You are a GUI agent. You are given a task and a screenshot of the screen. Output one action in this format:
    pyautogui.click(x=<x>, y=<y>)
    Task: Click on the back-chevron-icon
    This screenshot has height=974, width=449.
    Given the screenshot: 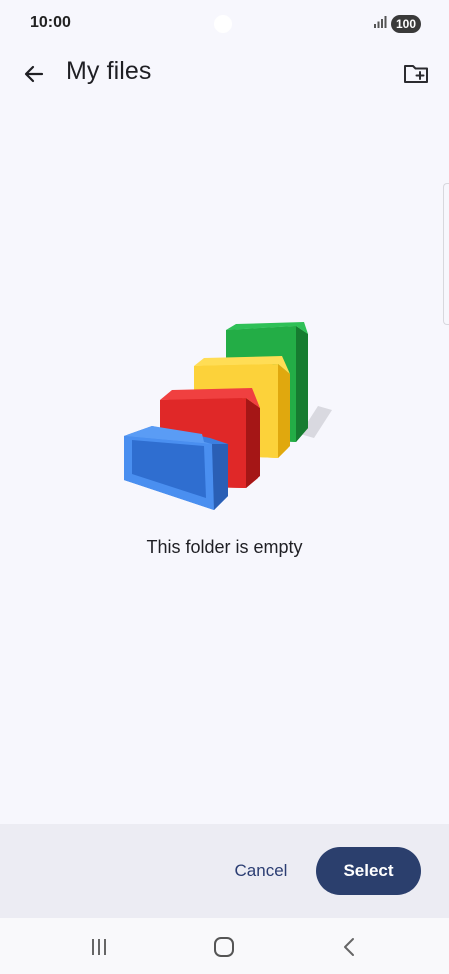 What is the action you would take?
    pyautogui.click(x=349, y=947)
    